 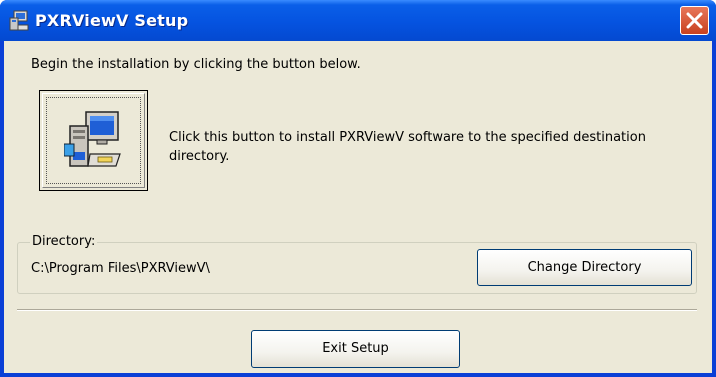 I want to click on install-computer-icon, so click(x=92, y=139).